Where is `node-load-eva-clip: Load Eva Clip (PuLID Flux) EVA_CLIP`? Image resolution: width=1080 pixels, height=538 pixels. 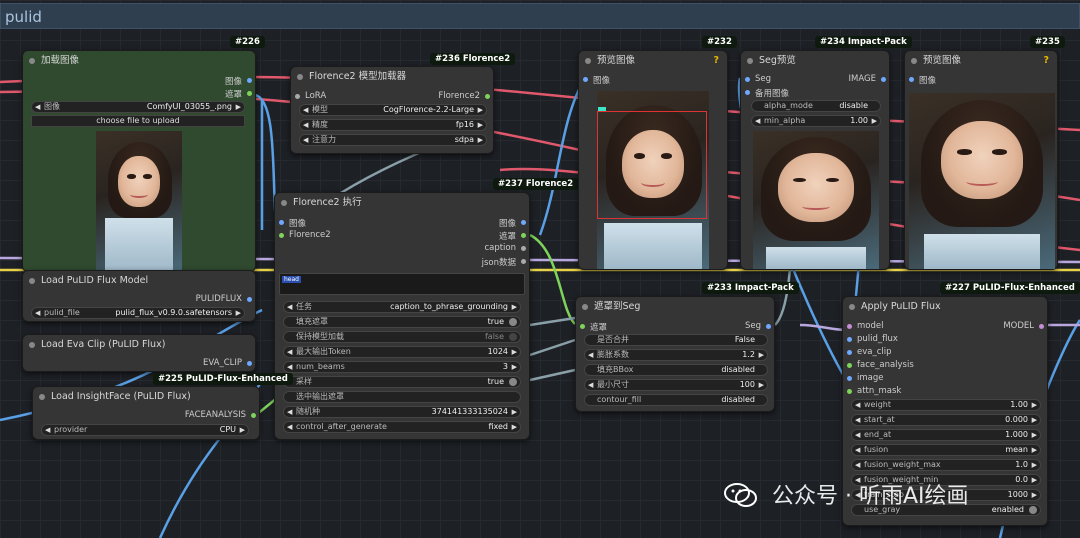 node-load-eva-clip: Load Eva Clip (PuLID Flux) EVA_CLIP is located at coordinates (139, 353).